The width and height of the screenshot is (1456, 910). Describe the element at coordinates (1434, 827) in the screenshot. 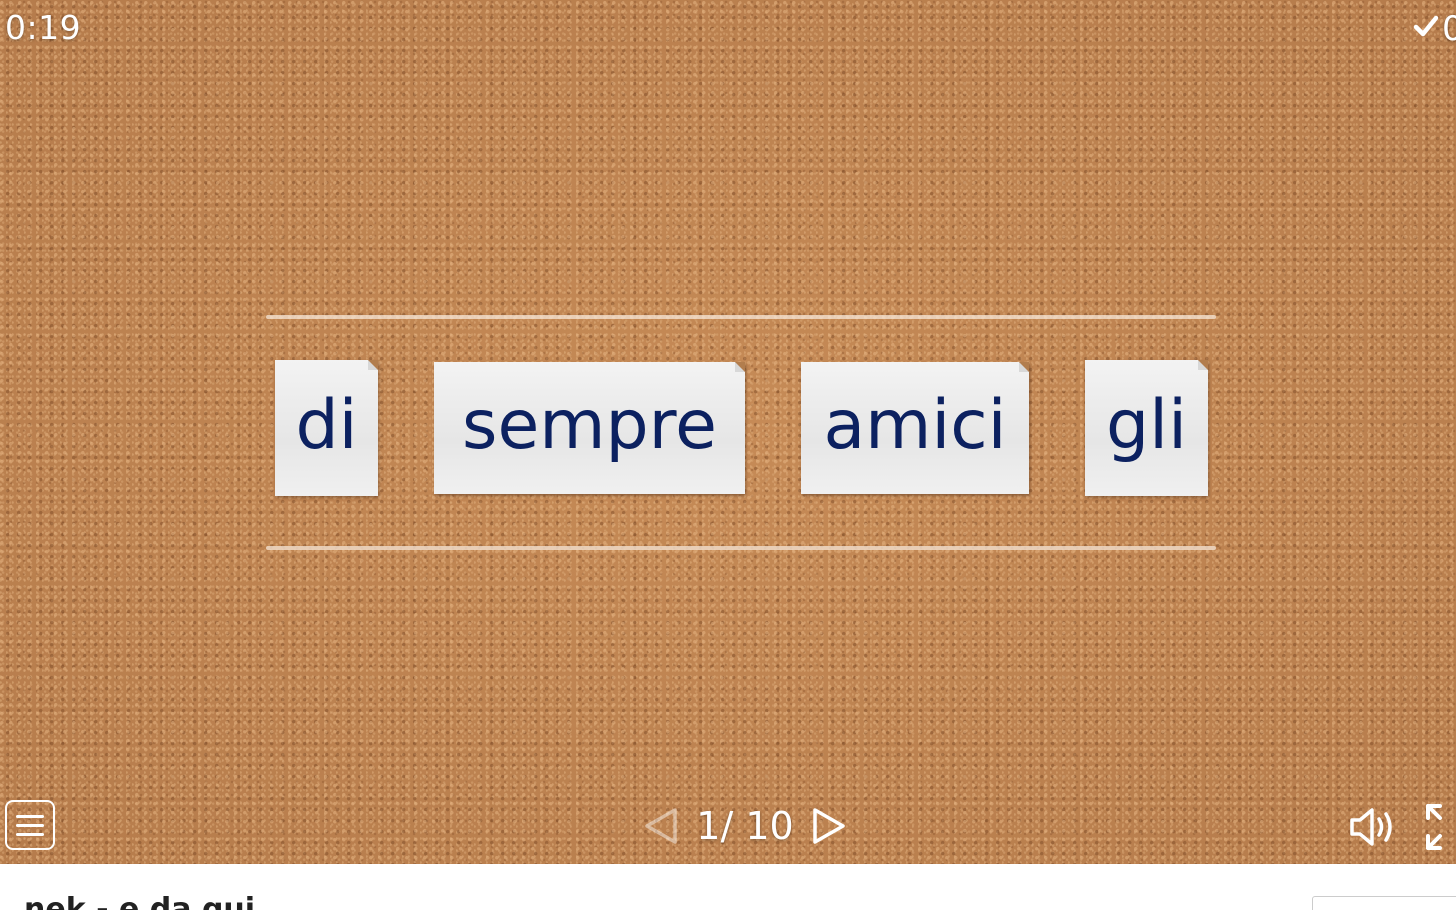

I see `fullscreen-icon` at that location.